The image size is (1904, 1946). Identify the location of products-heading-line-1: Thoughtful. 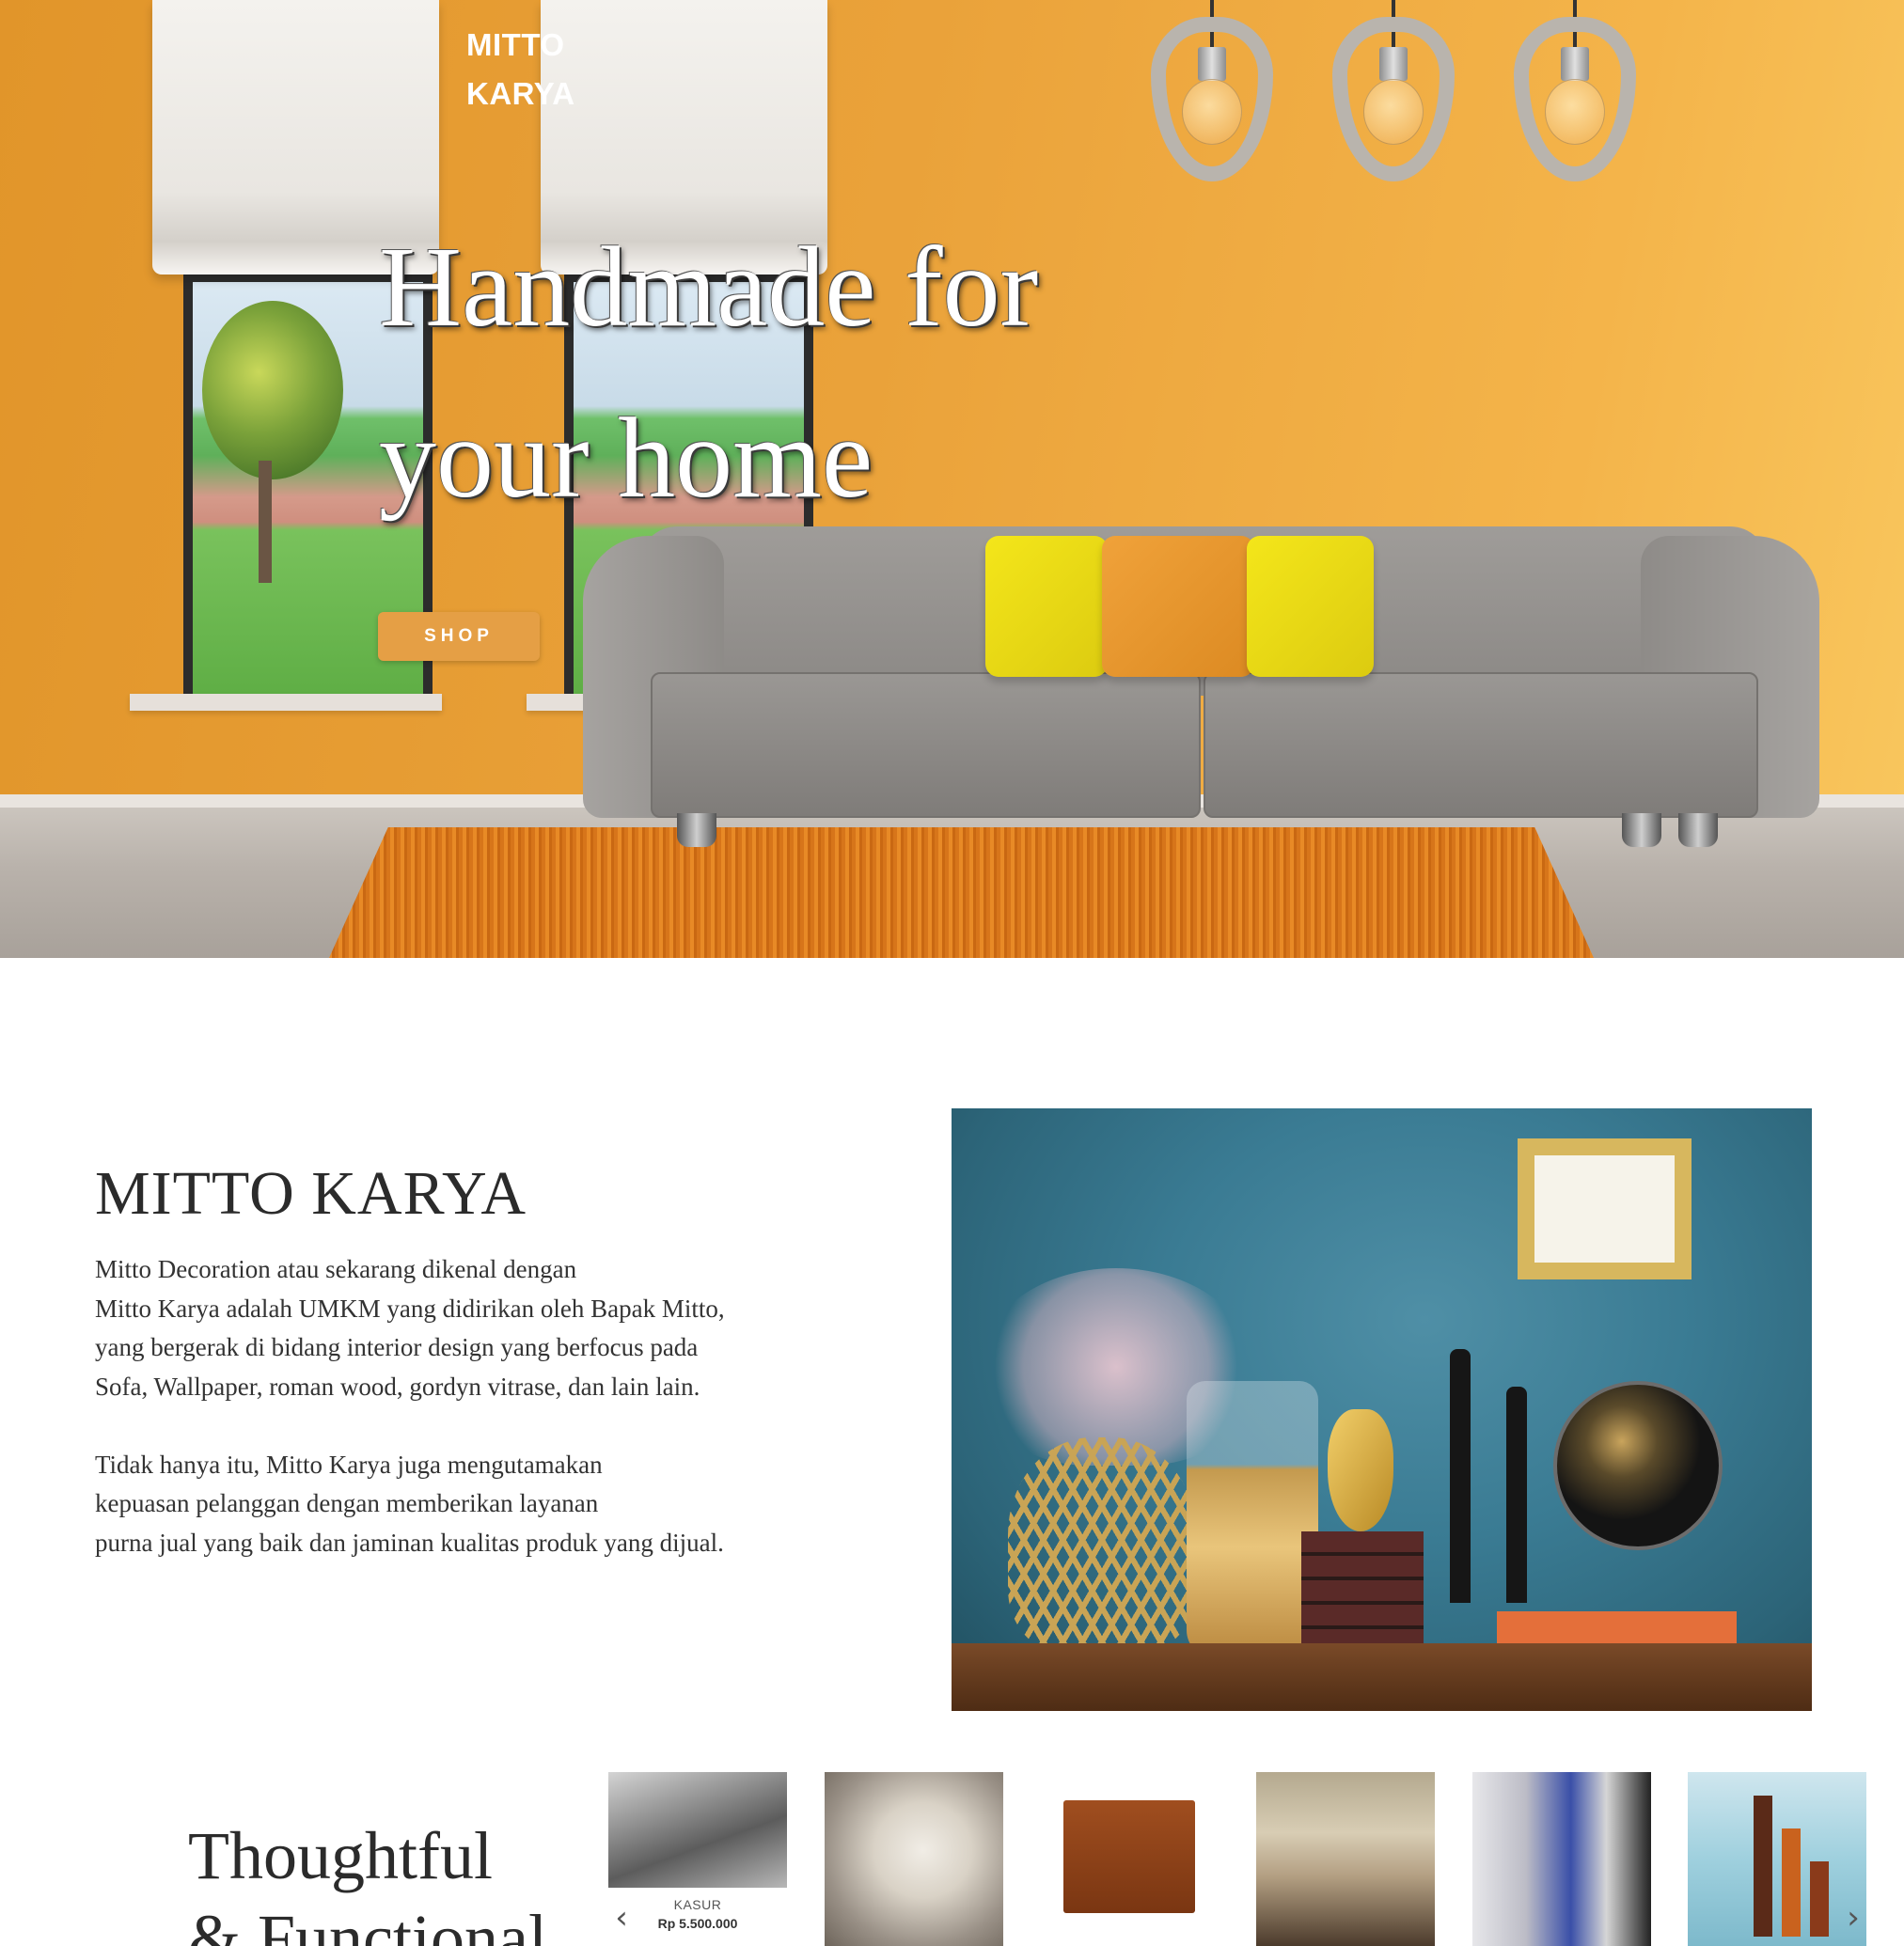
(340, 1855).